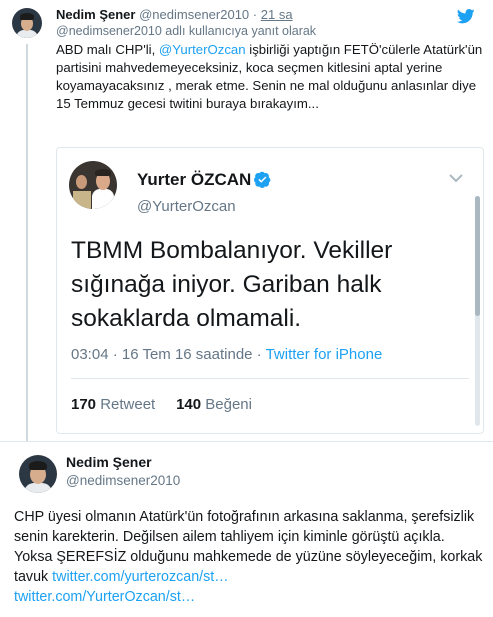 Image resolution: width=493 pixels, height=617 pixels. What do you see at coordinates (202, 49) in the screenshot?
I see `mention-link: @YurterOzcan` at bounding box center [202, 49].